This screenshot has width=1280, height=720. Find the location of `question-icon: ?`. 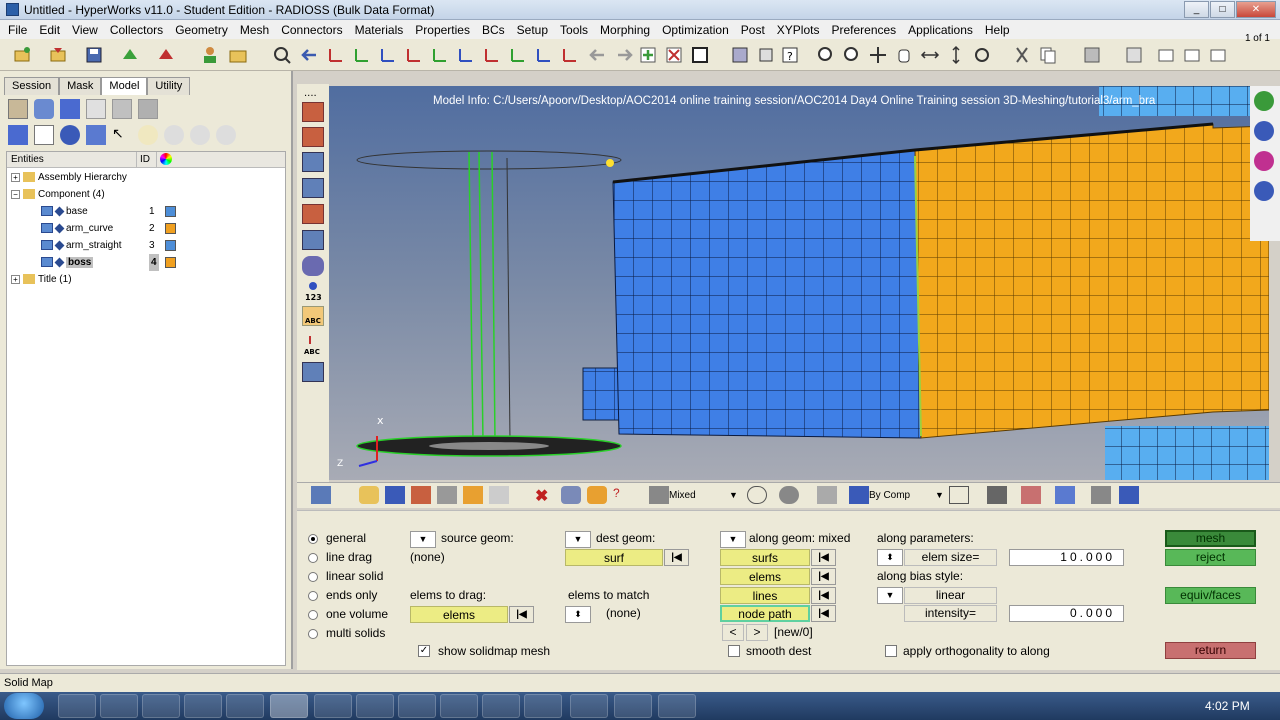

question-icon: ? is located at coordinates (623, 495).